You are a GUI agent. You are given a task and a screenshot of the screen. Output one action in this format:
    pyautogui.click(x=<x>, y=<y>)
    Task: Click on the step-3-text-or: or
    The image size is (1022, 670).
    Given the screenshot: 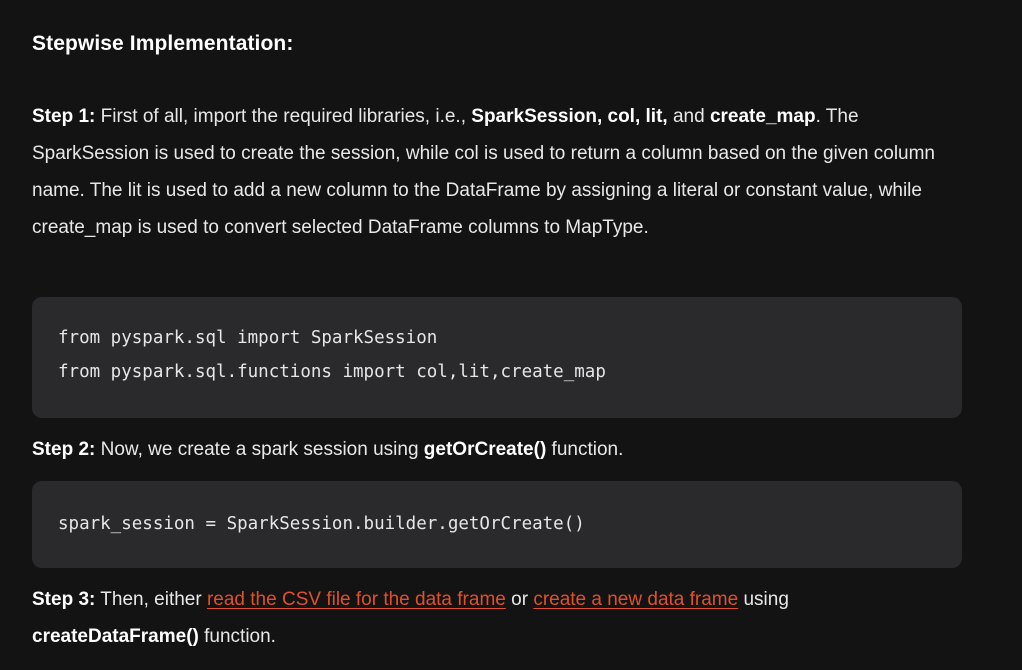 What is the action you would take?
    pyautogui.click(x=519, y=599)
    